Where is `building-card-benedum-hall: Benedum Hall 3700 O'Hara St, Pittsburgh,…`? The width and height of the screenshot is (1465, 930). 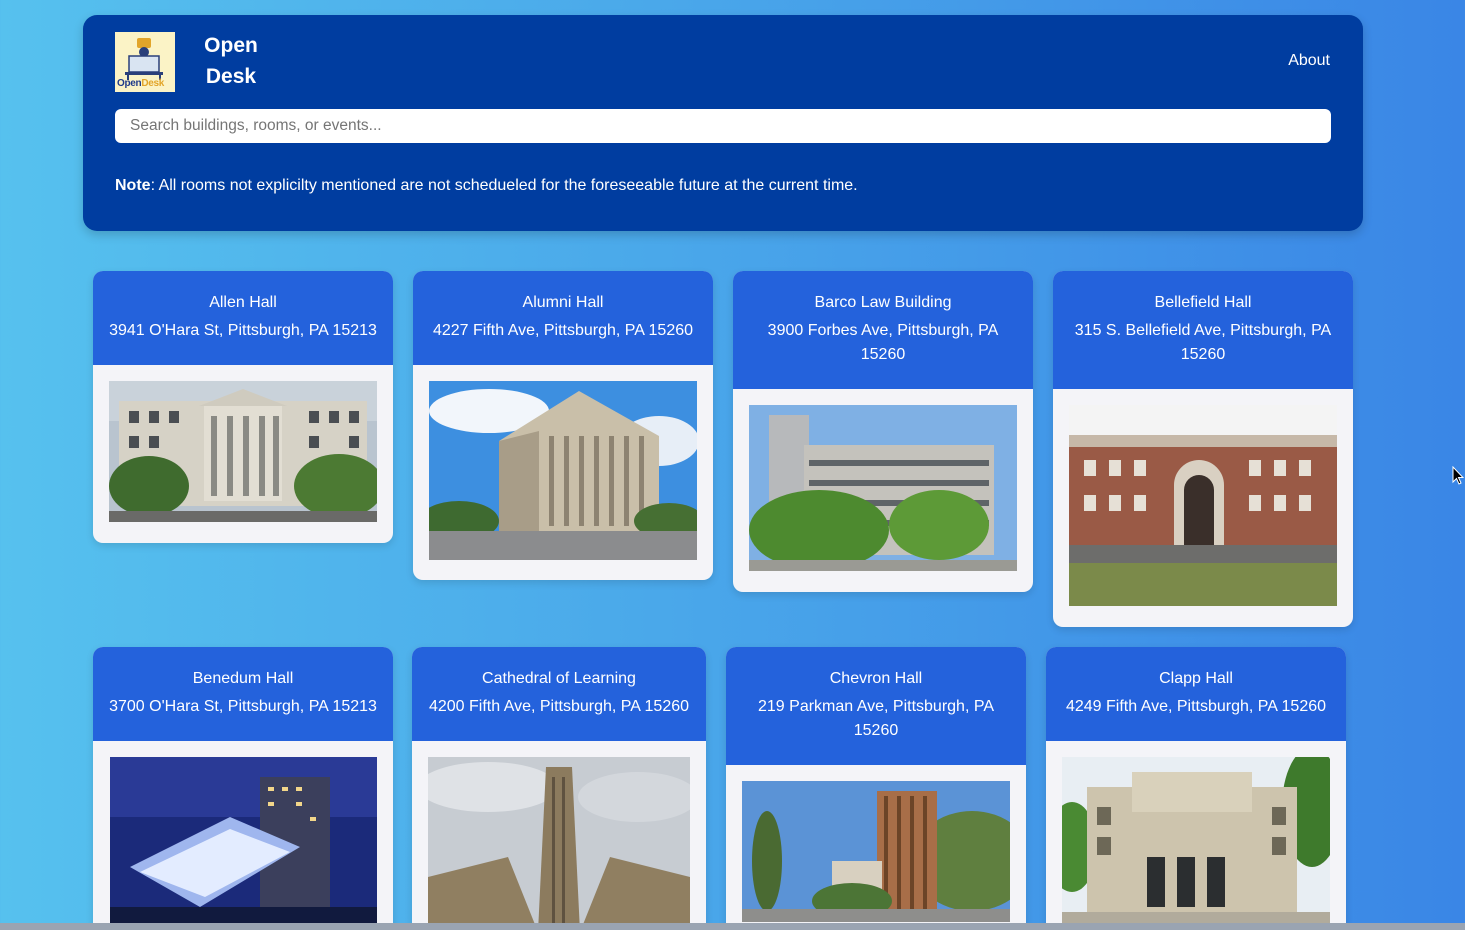 building-card-benedum-hall: Benedum Hall 3700 O'Hara St, Pittsburgh,… is located at coordinates (243, 788).